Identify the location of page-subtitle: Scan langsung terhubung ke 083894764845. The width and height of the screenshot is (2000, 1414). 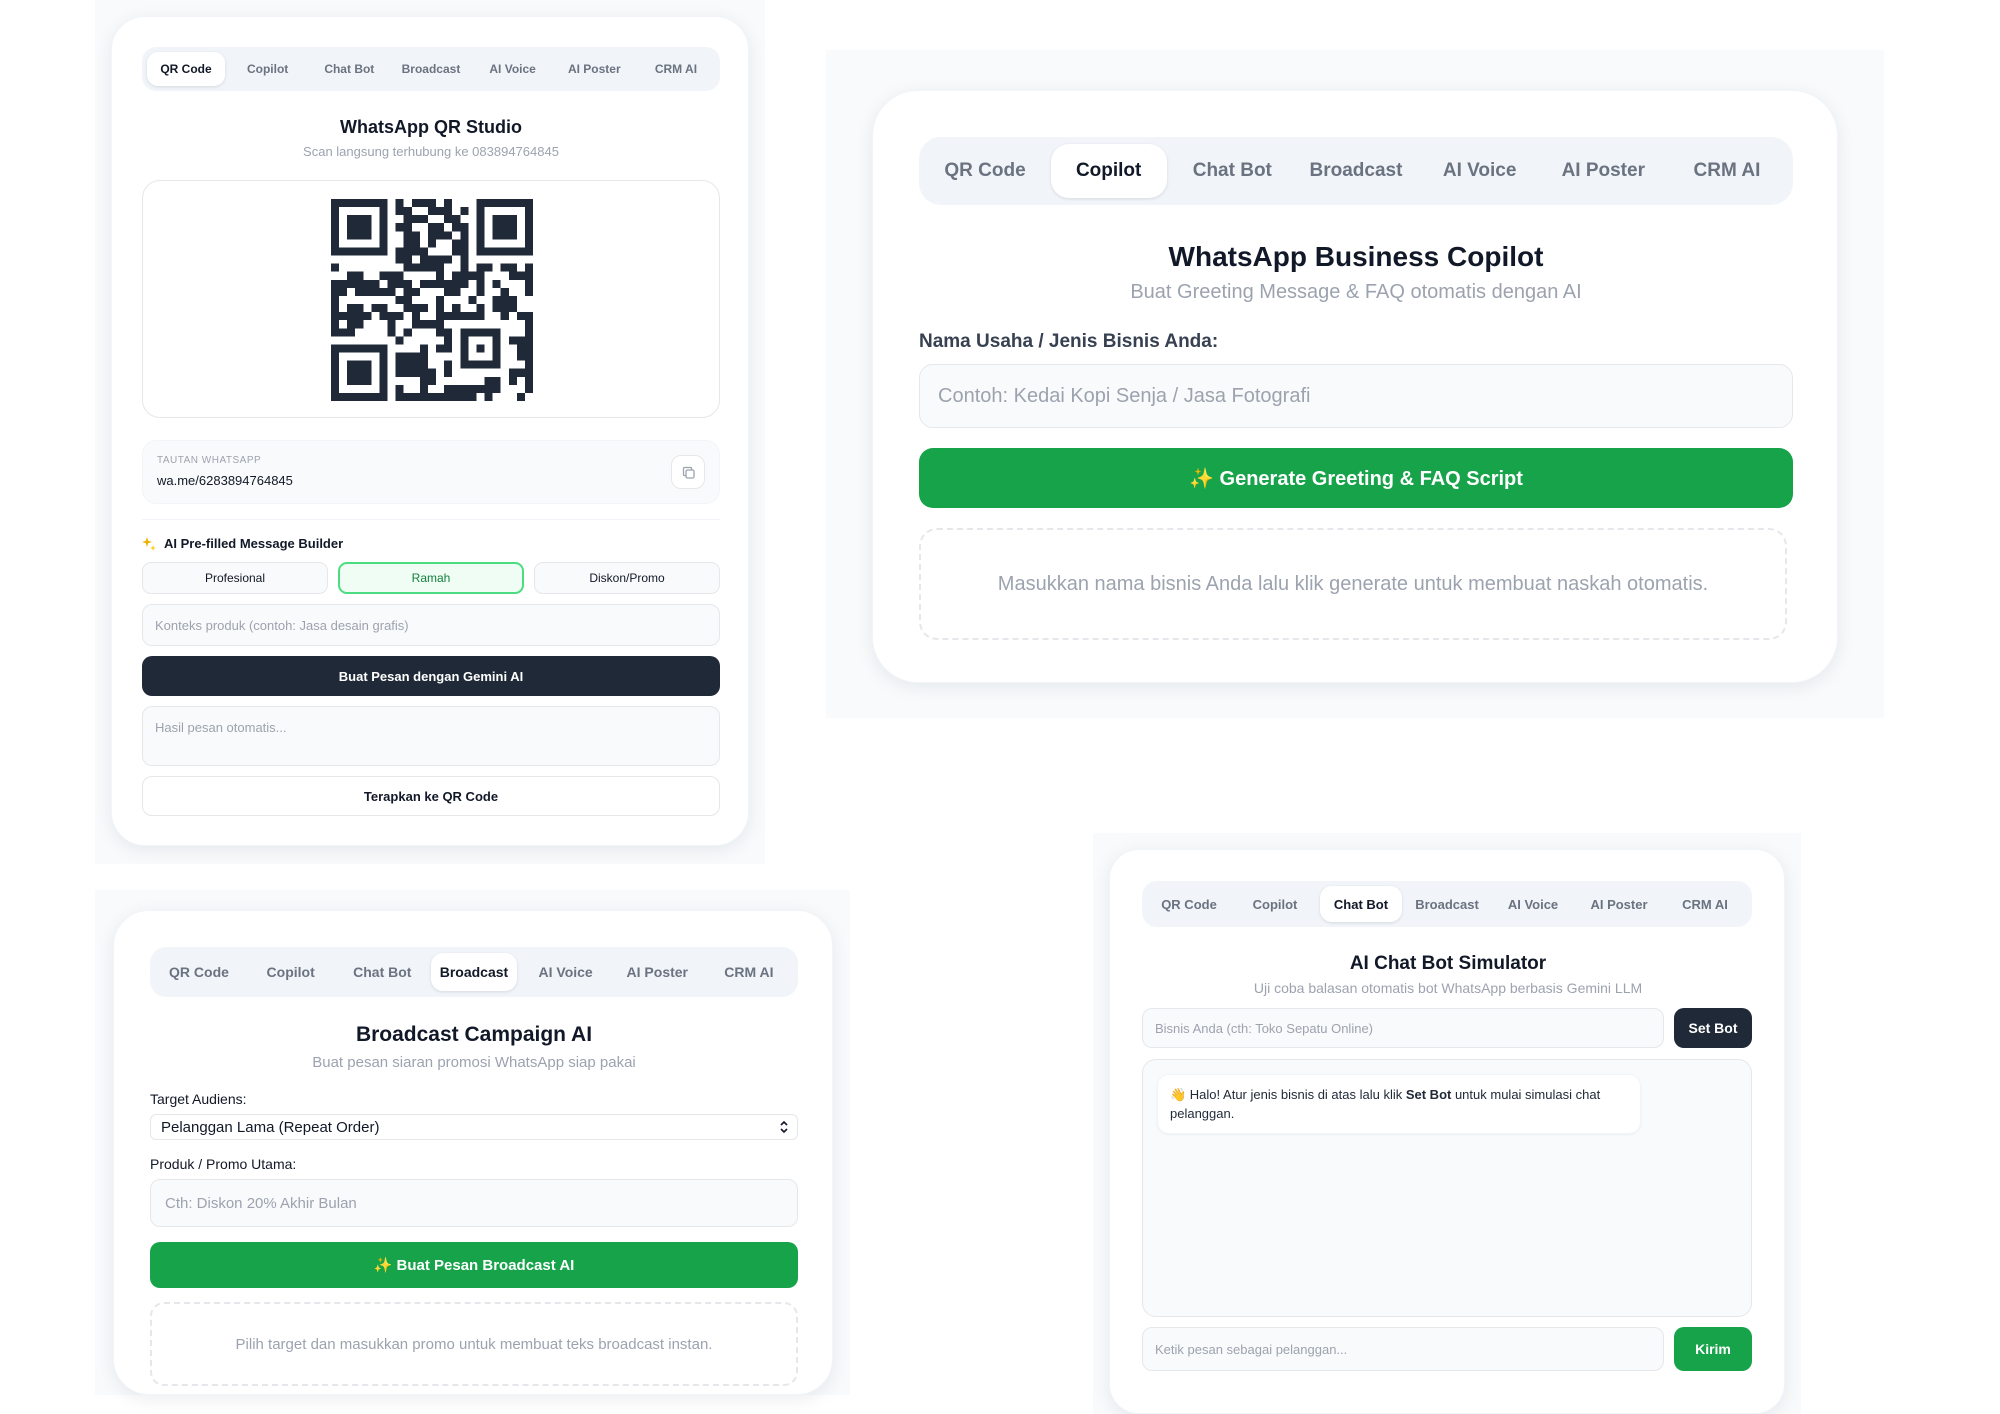
(431, 151).